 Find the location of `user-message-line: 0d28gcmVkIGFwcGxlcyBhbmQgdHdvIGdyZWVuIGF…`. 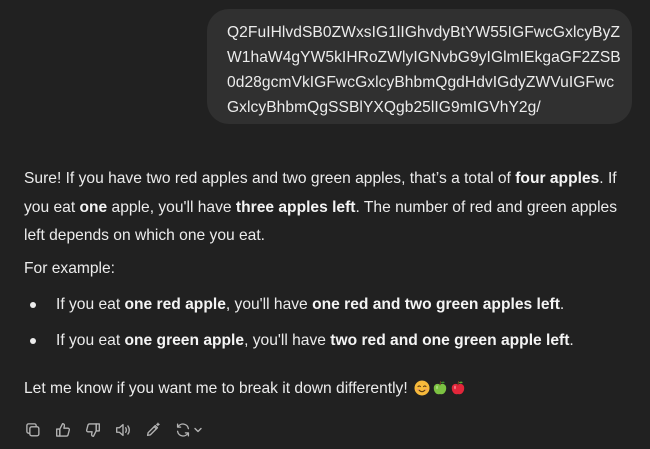

user-message-line: 0d28gcmVkIGFwcGxlcyBhbmQgdHdvIGdyZWVuIGF… is located at coordinates (421, 82).